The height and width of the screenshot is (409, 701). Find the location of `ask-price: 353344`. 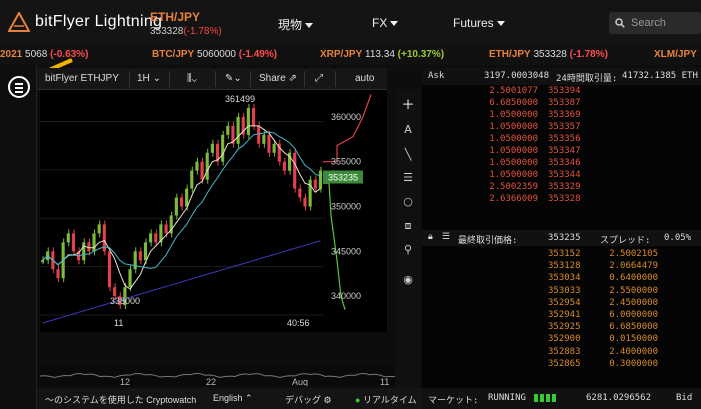

ask-price: 353344 is located at coordinates (564, 175).